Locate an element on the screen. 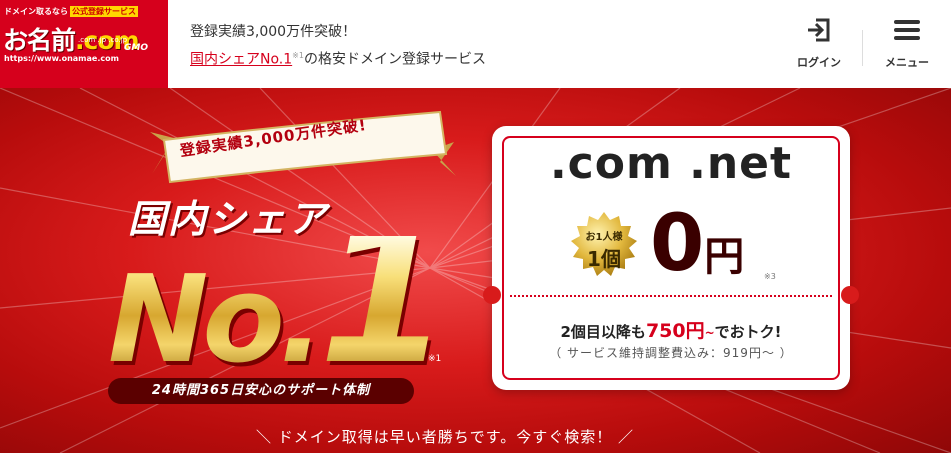 The height and width of the screenshot is (453, 951). seal-text-one-item: 1個 is located at coordinates (604, 259).